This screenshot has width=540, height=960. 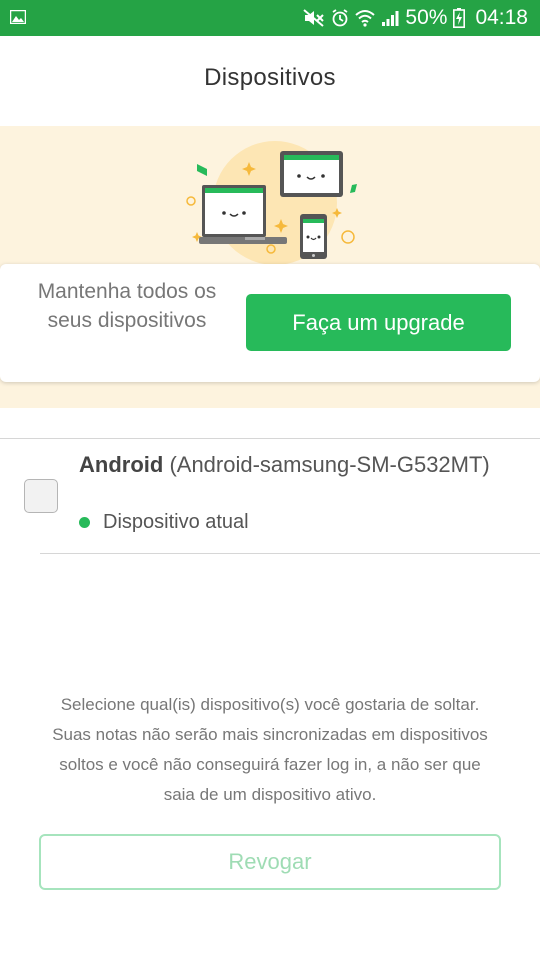 What do you see at coordinates (127, 306) in the screenshot?
I see `upgrade-text: Mantenha todos os seus dispositivos` at bounding box center [127, 306].